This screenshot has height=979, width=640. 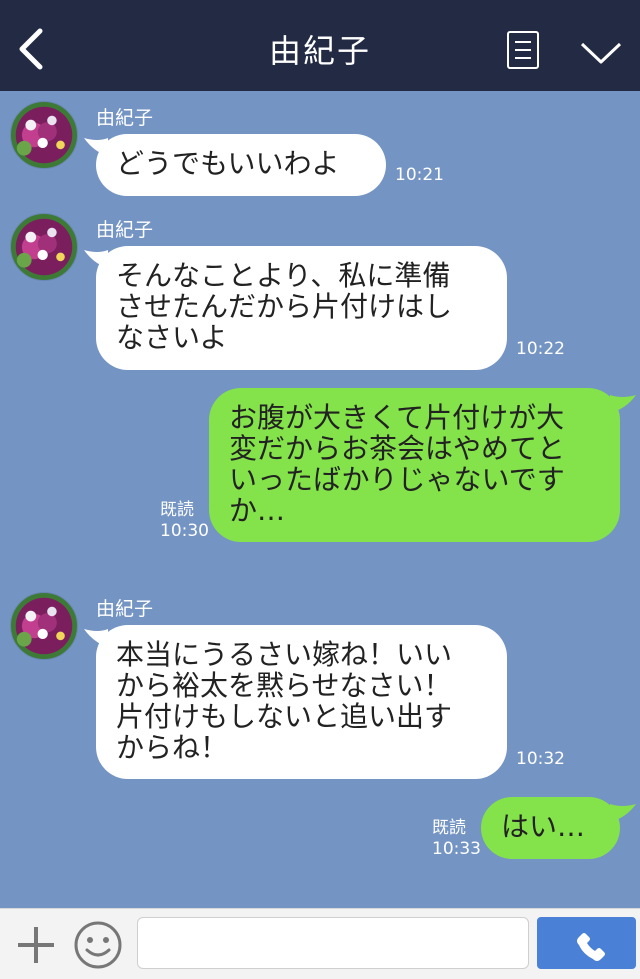 I want to click on message-text-line: お腹が大きくて片付けが大, so click(x=397, y=417).